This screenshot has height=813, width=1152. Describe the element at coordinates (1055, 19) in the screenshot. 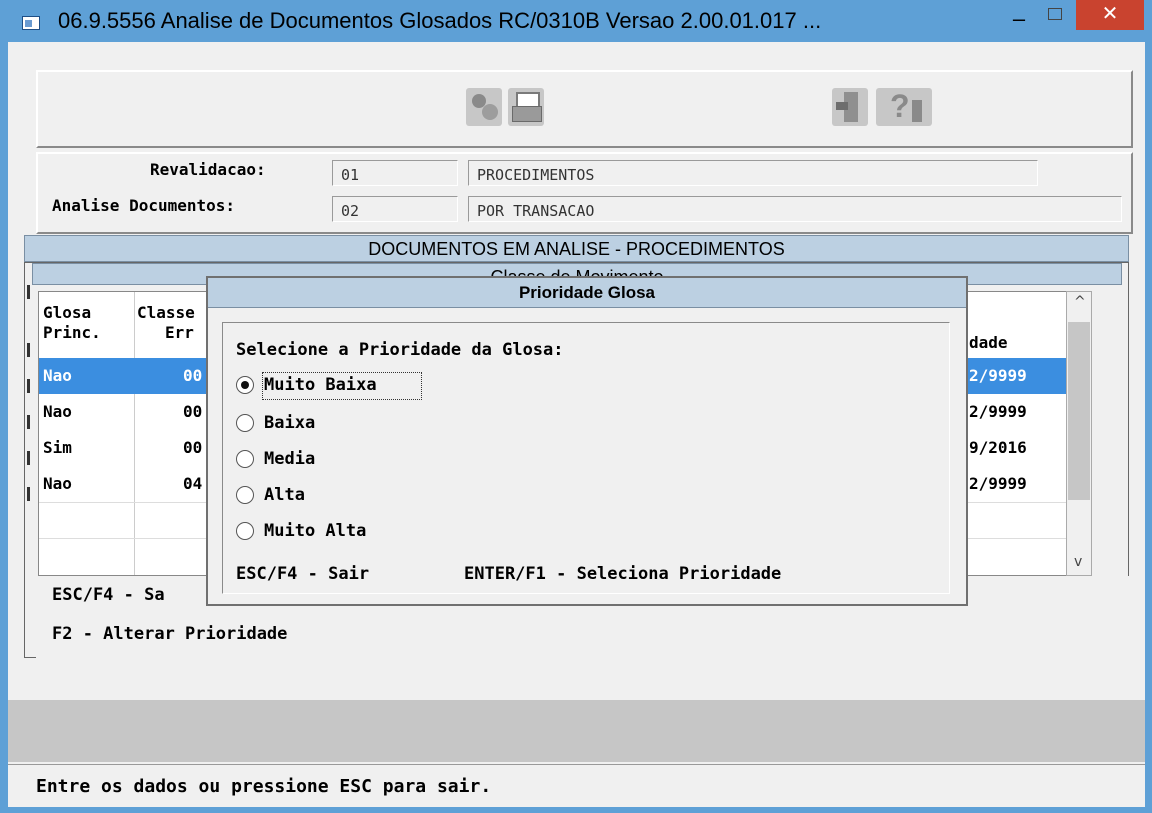

I see `maximize-button` at that location.